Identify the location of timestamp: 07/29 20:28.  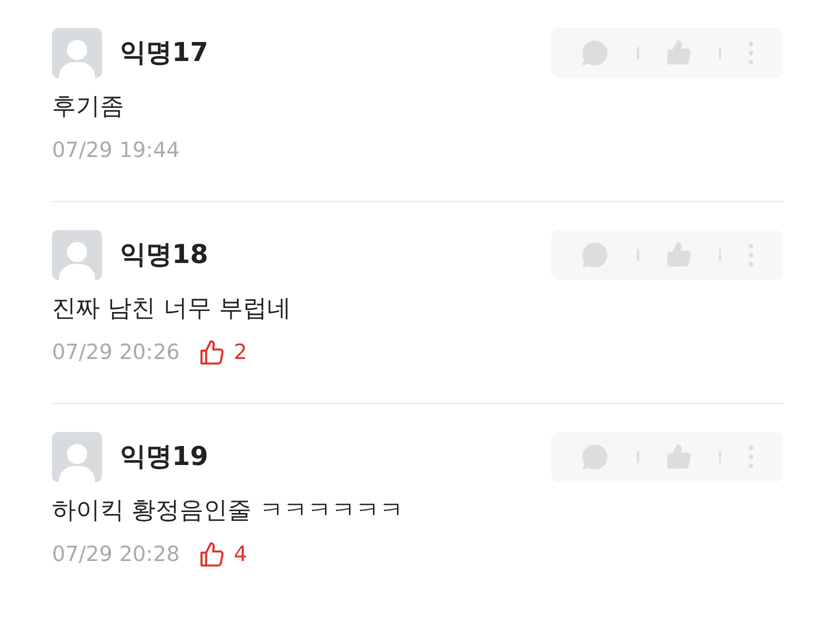
(116, 554).